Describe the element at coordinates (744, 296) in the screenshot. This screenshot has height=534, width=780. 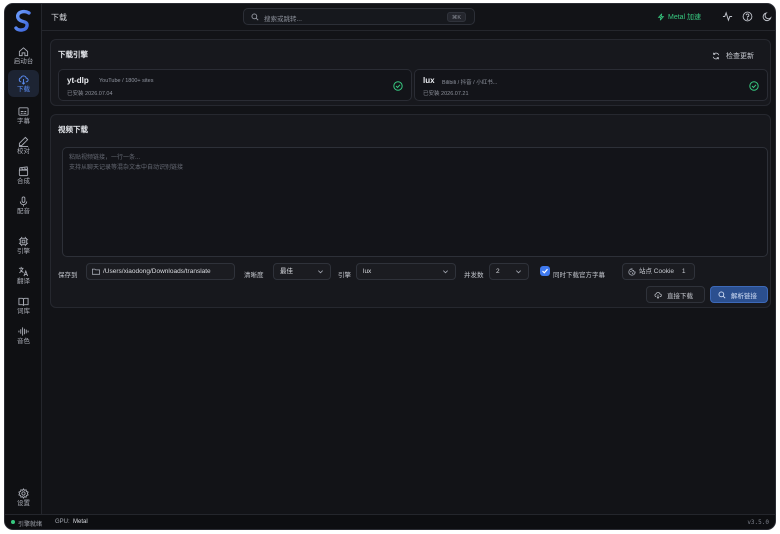
I see `parse-links-label: 解析链接` at that location.